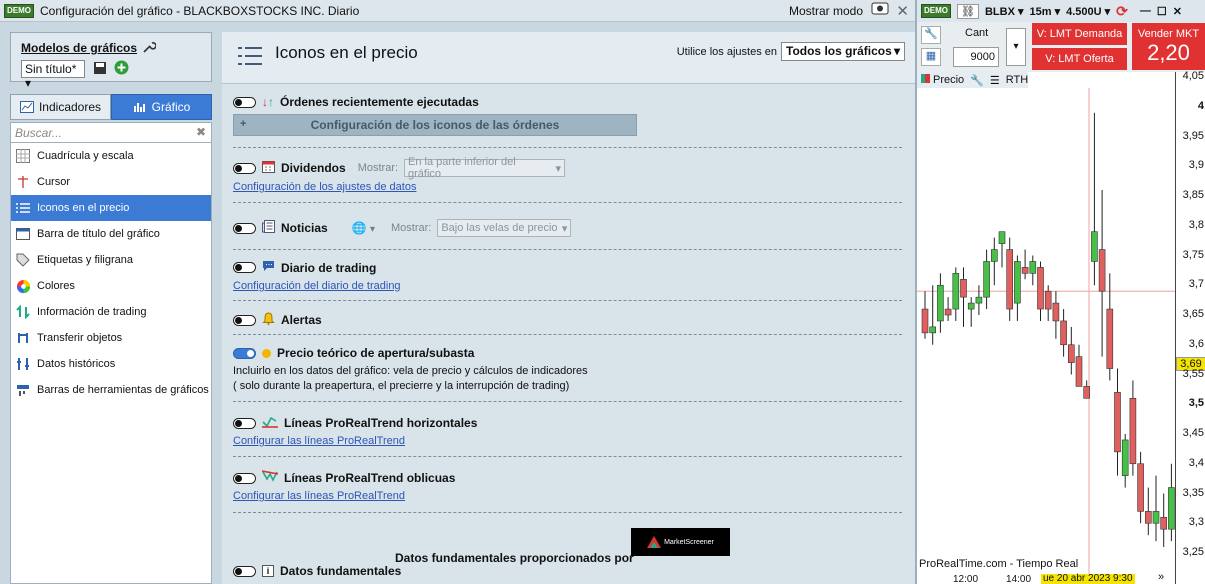 The width and height of the screenshot is (1205, 584). What do you see at coordinates (53, 75) in the screenshot?
I see `chart-model-select: Sin título* ▾` at bounding box center [53, 75].